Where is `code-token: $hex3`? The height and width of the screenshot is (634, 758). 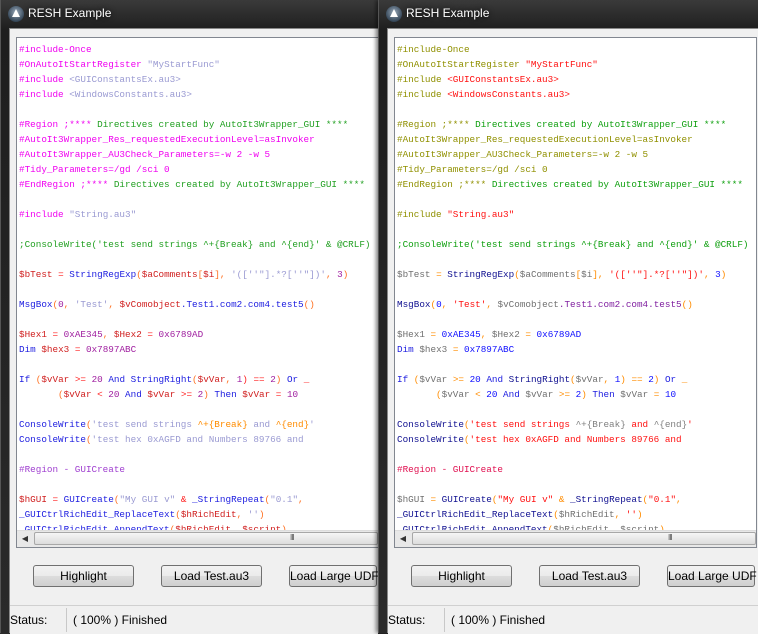
code-token: $hex3 is located at coordinates (433, 349).